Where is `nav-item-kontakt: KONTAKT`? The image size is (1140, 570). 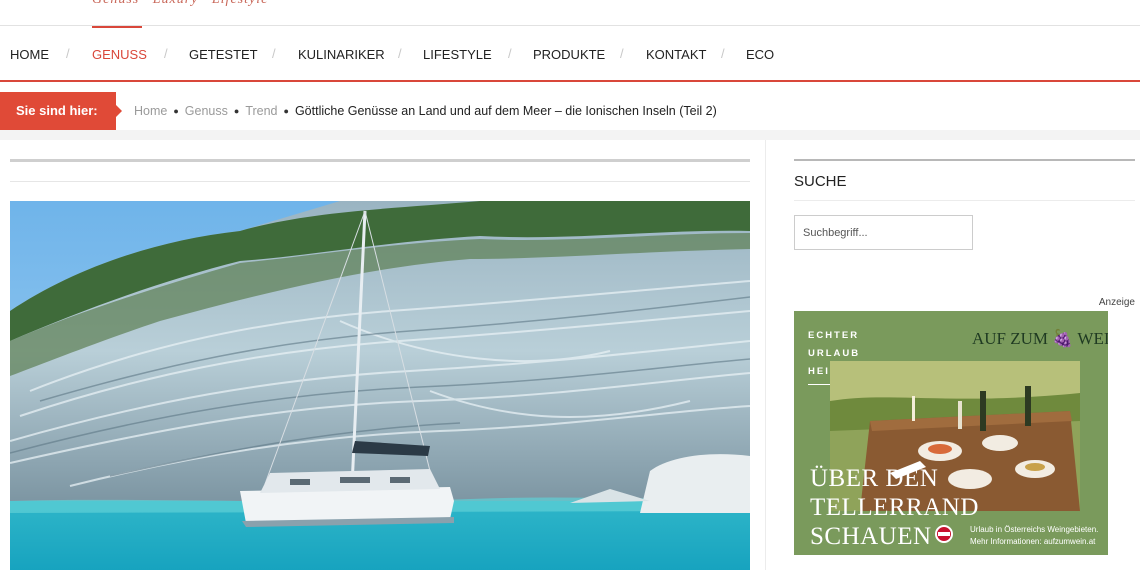
nav-item-kontakt: KONTAKT is located at coordinates (676, 54).